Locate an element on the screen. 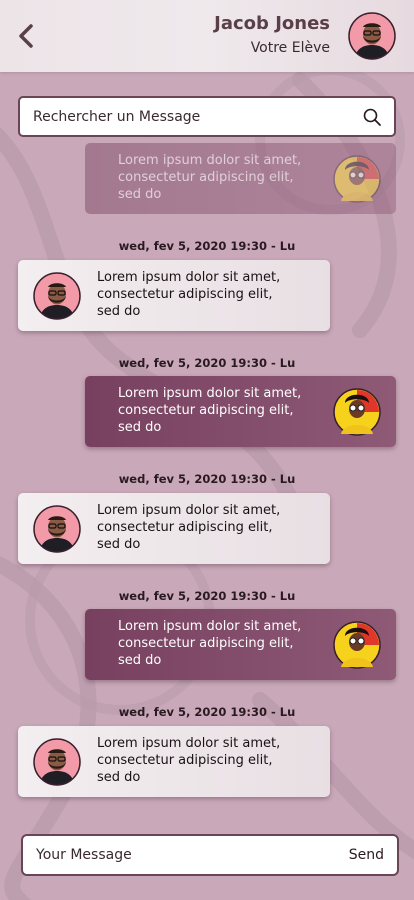 Image resolution: width=414 pixels, height=900 pixels. contact-name: Jacob Jones is located at coordinates (272, 23).